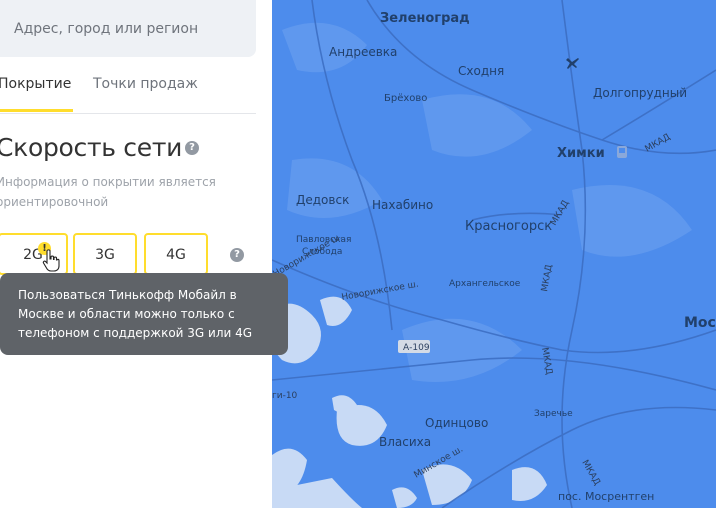 This screenshot has width=716, height=508. I want to click on network-4g-button: 4G, so click(176, 254).